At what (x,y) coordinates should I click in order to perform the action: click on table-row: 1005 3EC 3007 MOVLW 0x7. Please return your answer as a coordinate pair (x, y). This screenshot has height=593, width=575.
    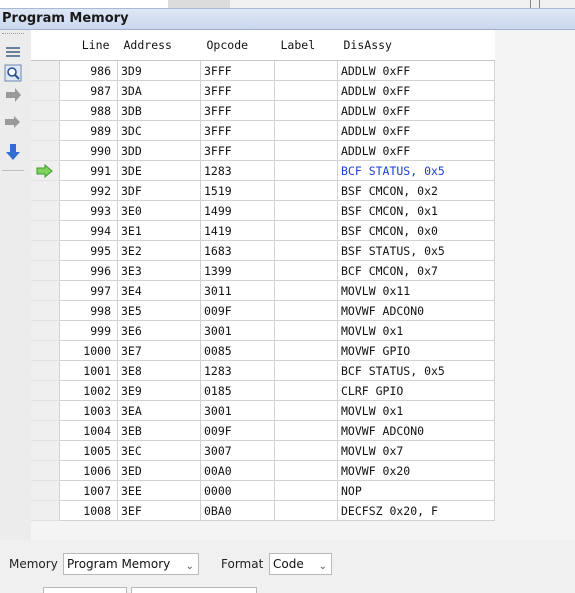
    Looking at the image, I should click on (263, 450).